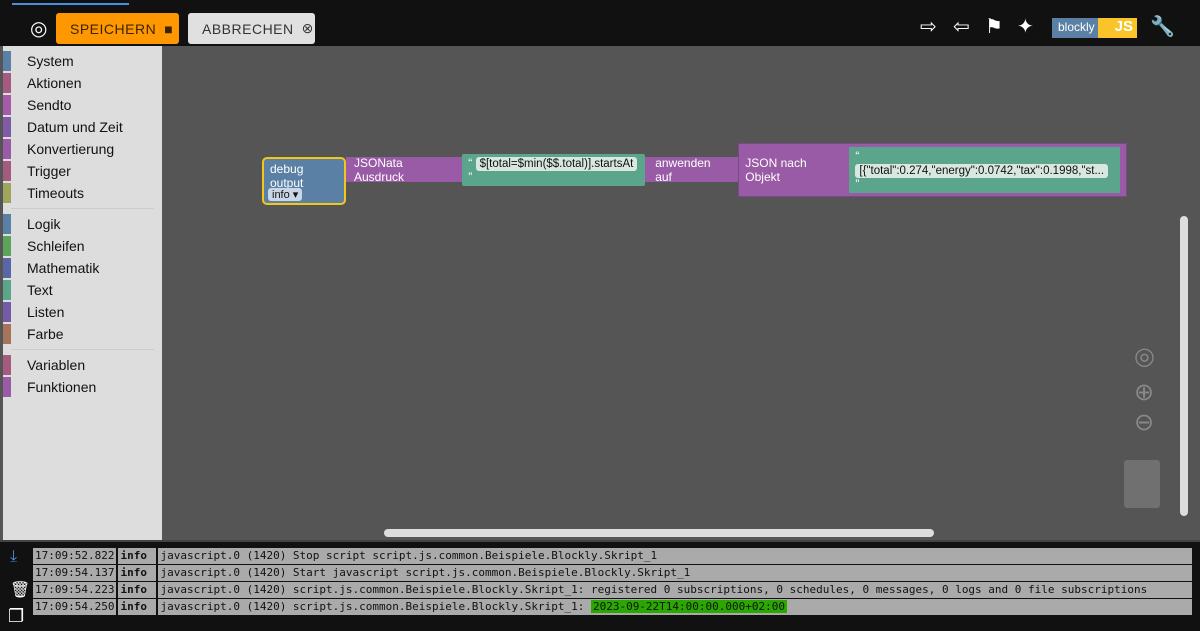 This screenshot has height=631, width=1200. What do you see at coordinates (82, 61) in the screenshot?
I see `toolbox-category: System` at bounding box center [82, 61].